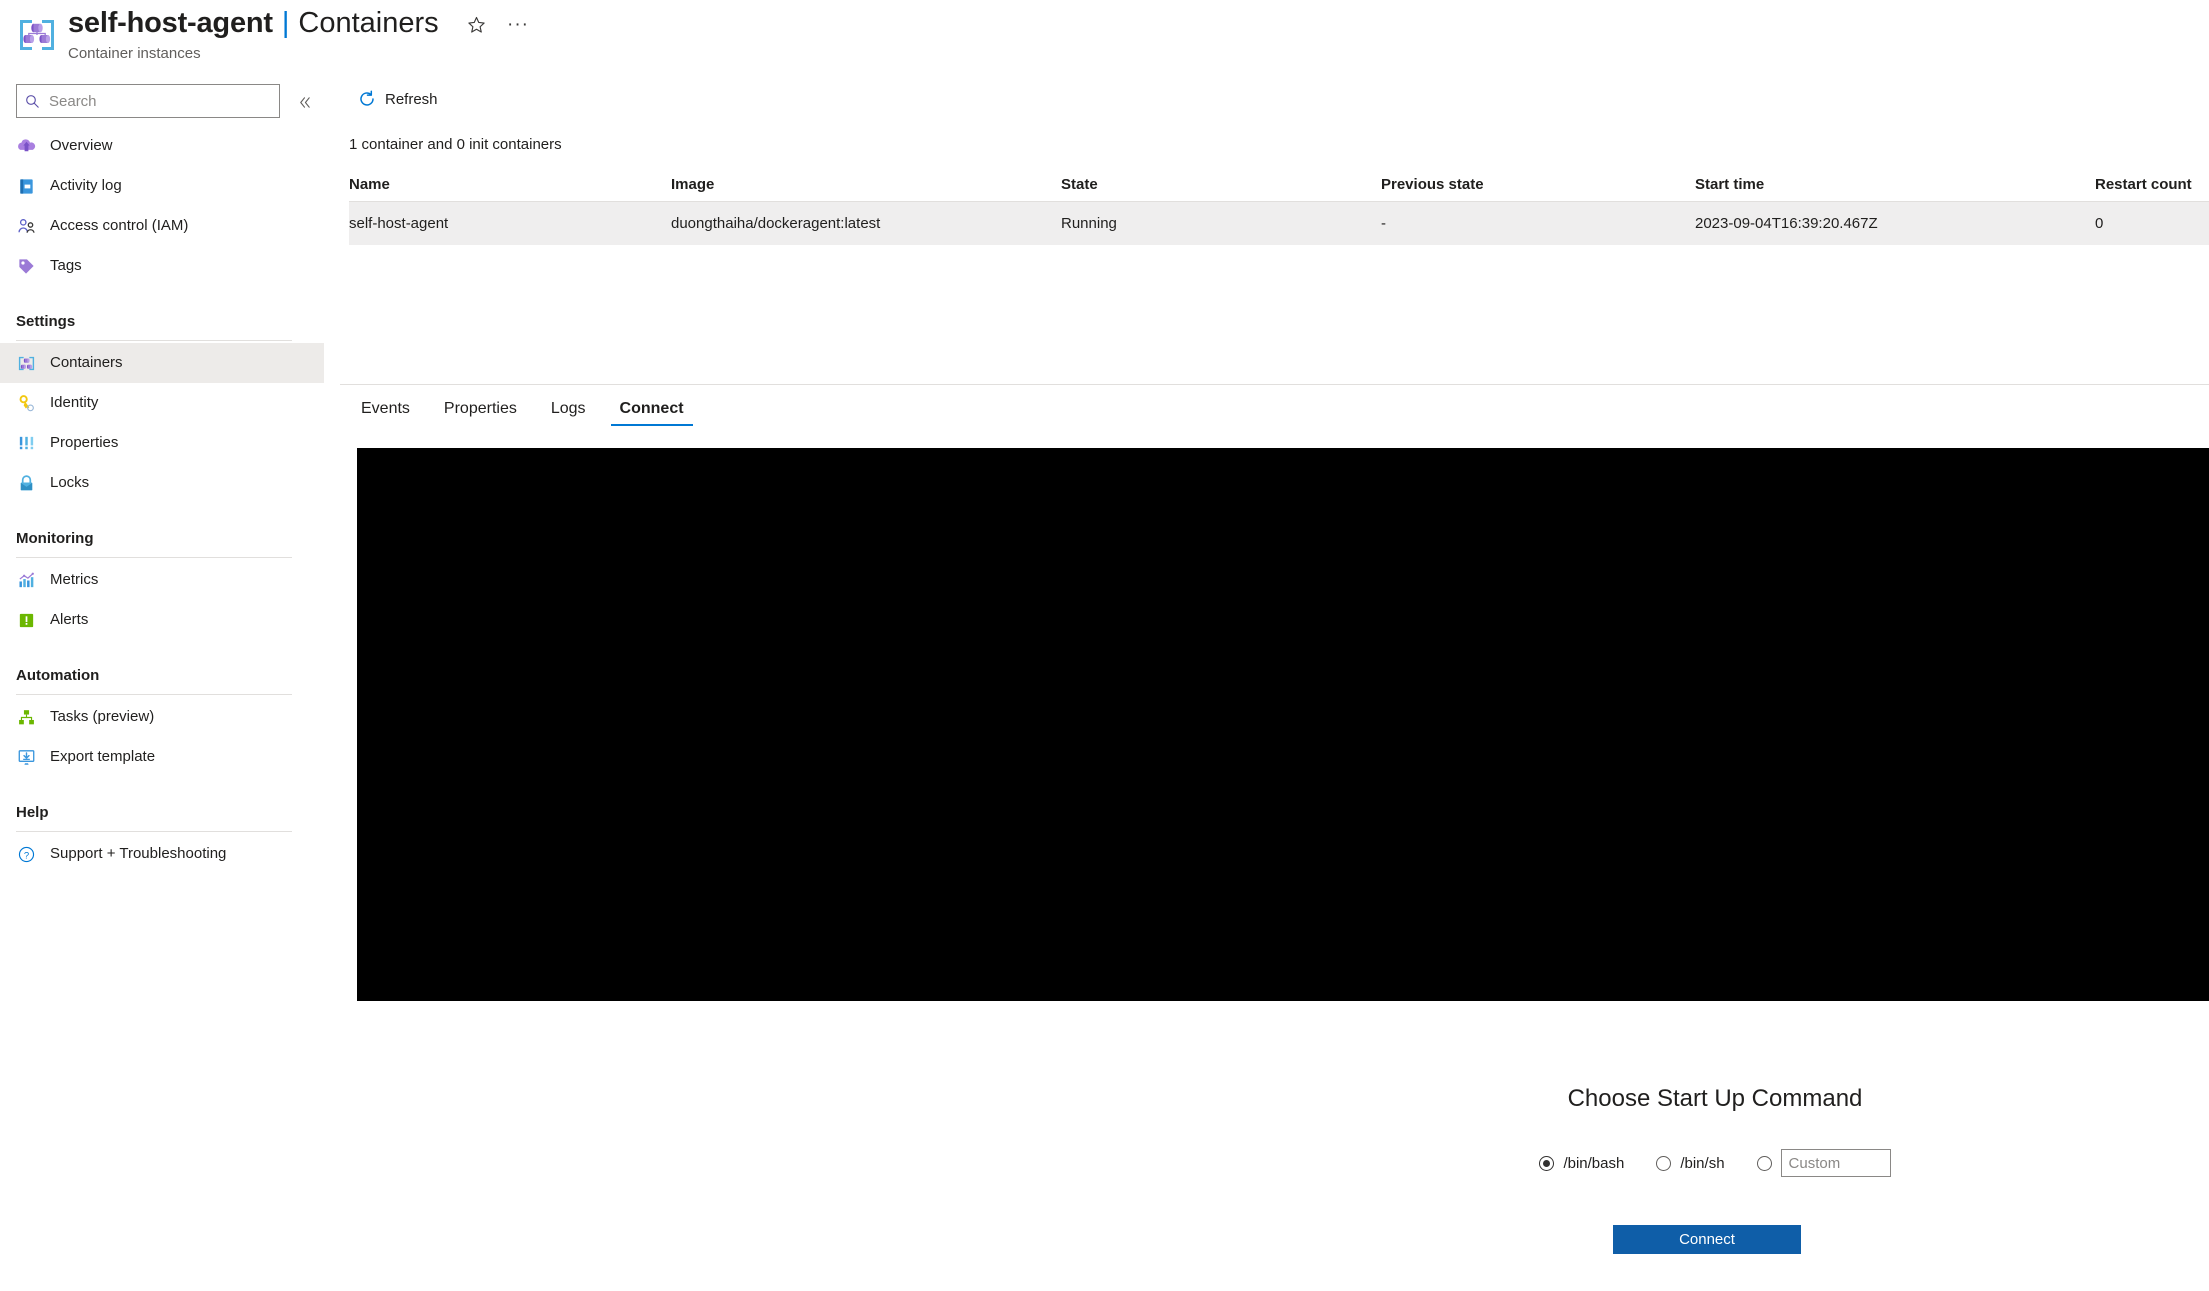 The image size is (2209, 1291). What do you see at coordinates (46, 321) in the screenshot?
I see `sidebar-group-settings: Settings` at bounding box center [46, 321].